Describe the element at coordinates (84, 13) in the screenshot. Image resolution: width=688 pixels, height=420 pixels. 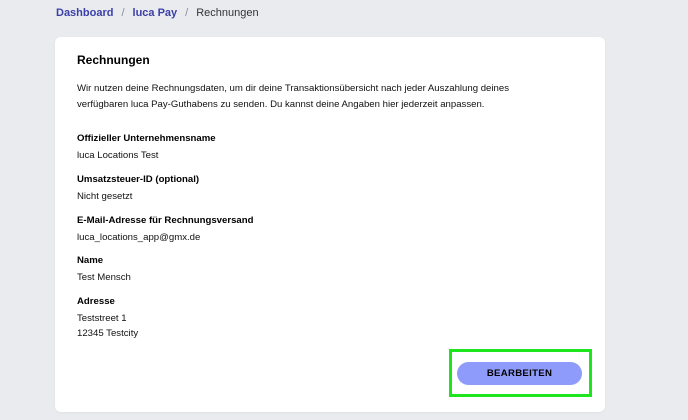
I see `breadcrumb-dashboard-link: Dashboard` at that location.